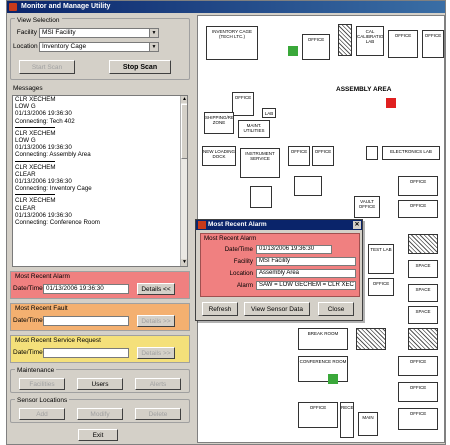 The width and height of the screenshot is (450, 445). I want to click on facility-select: MSI Facility ▼, so click(99, 33).